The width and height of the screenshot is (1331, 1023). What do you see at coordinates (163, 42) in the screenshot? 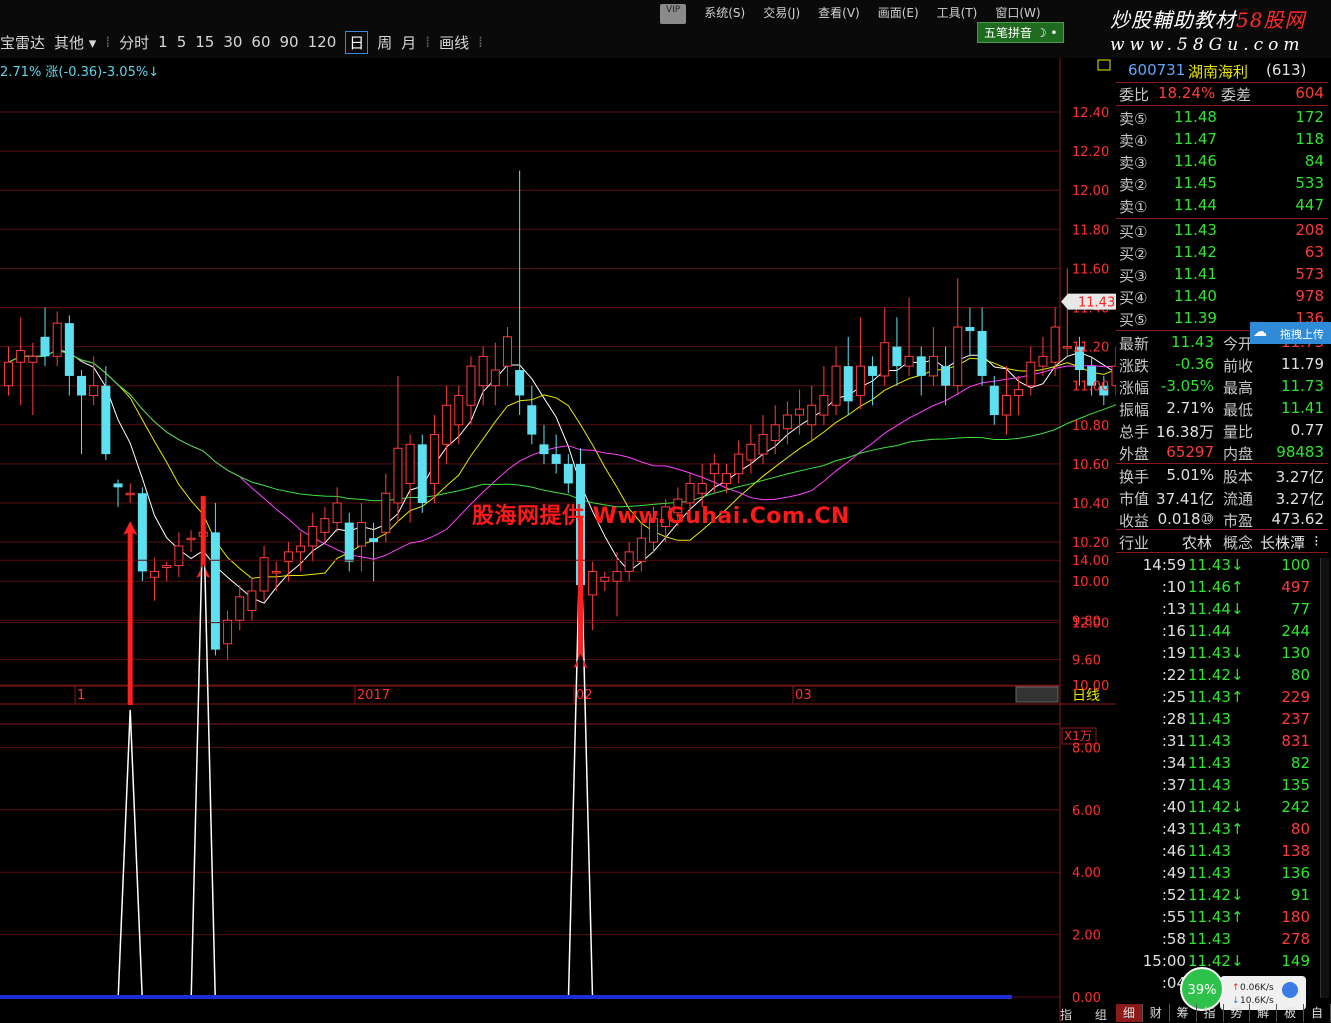
I see `period-1: 1` at bounding box center [163, 42].